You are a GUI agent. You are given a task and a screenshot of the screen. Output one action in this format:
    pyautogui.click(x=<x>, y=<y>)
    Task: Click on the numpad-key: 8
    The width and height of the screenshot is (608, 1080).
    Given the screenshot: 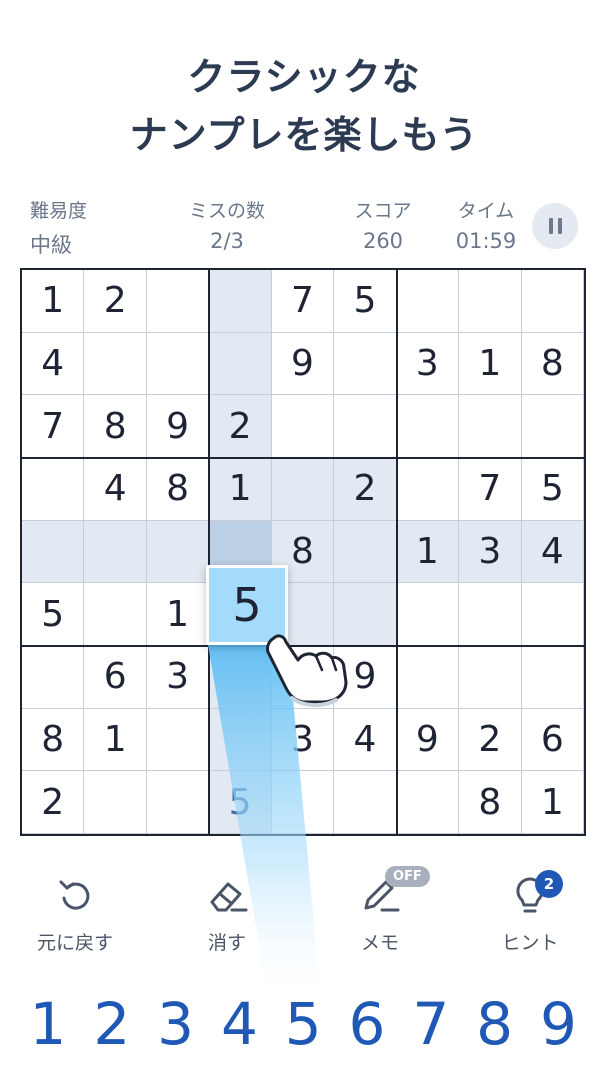 What is the action you would take?
    pyautogui.click(x=495, y=1024)
    